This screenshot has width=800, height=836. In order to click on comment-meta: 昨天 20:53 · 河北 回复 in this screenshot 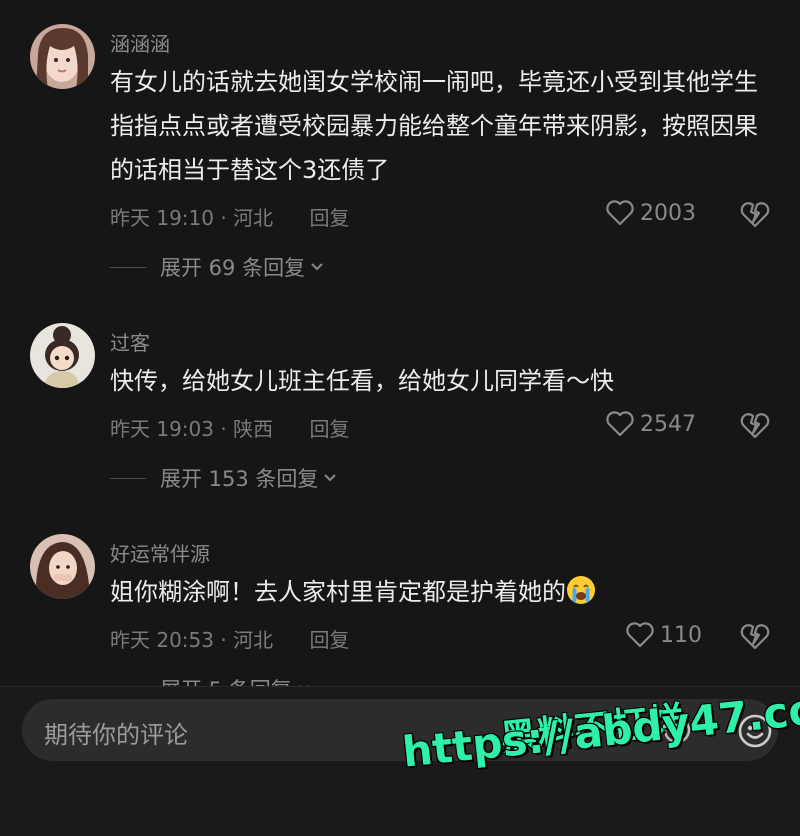, I will do `click(229, 638)`.